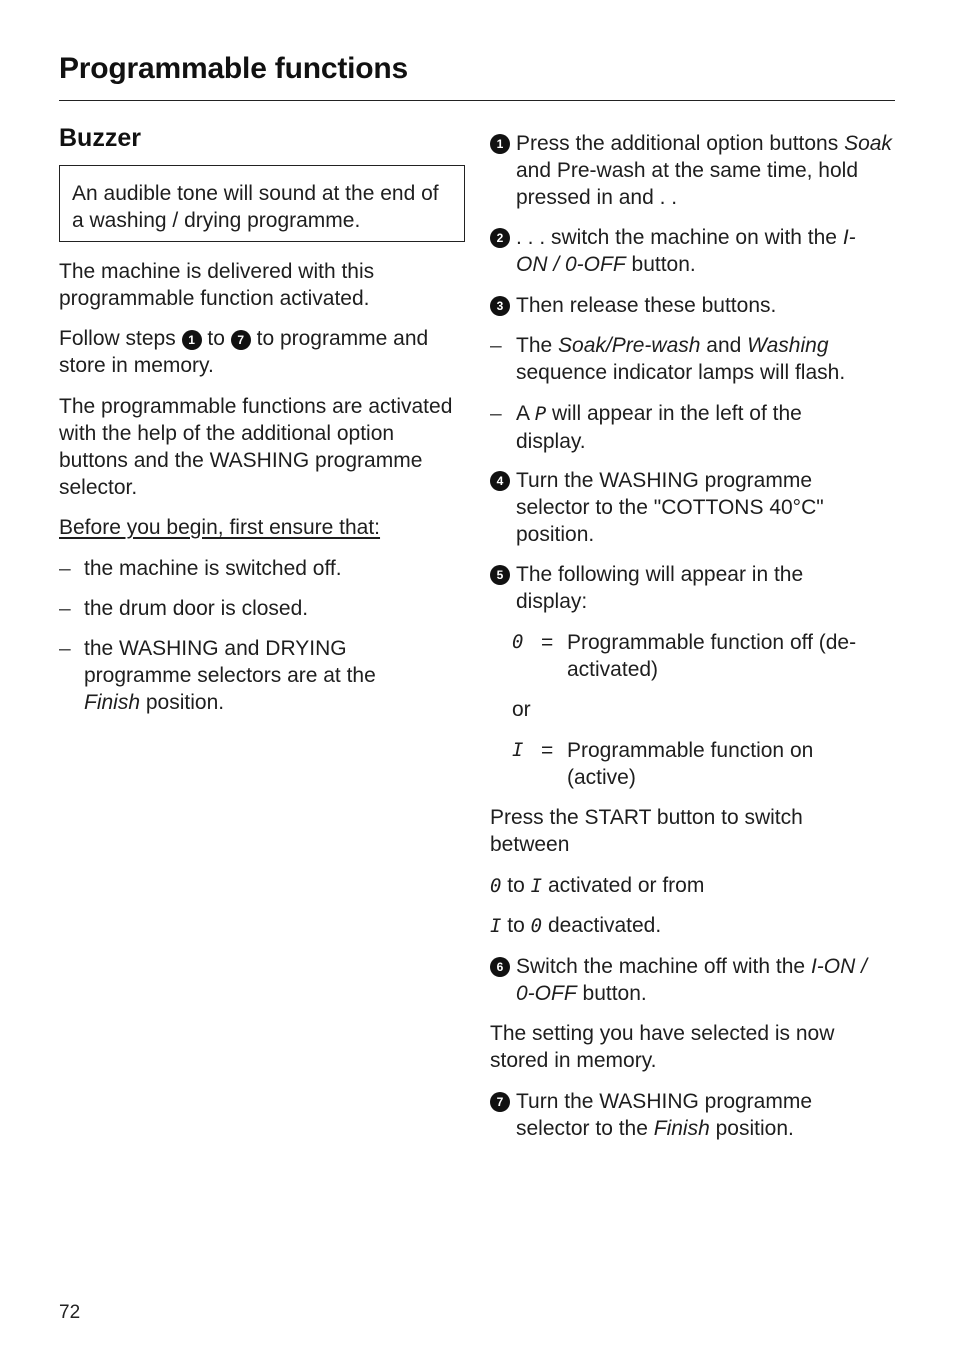  What do you see at coordinates (597, 885) in the screenshot?
I see `toggle-activate: 0 to I activated or from` at bounding box center [597, 885].